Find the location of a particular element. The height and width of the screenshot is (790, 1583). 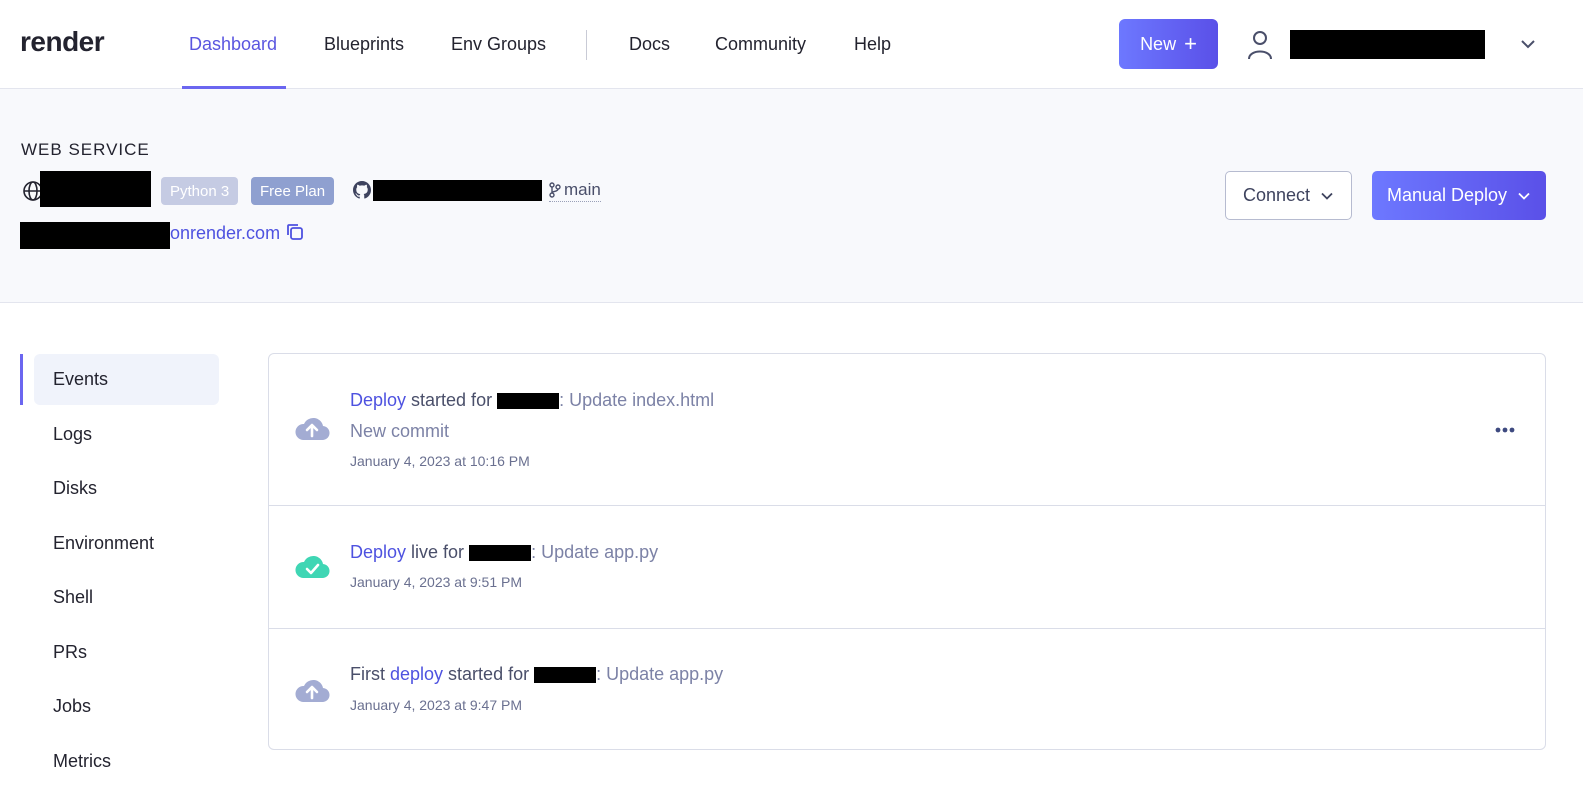

cloud-check-icon is located at coordinates (312, 567).